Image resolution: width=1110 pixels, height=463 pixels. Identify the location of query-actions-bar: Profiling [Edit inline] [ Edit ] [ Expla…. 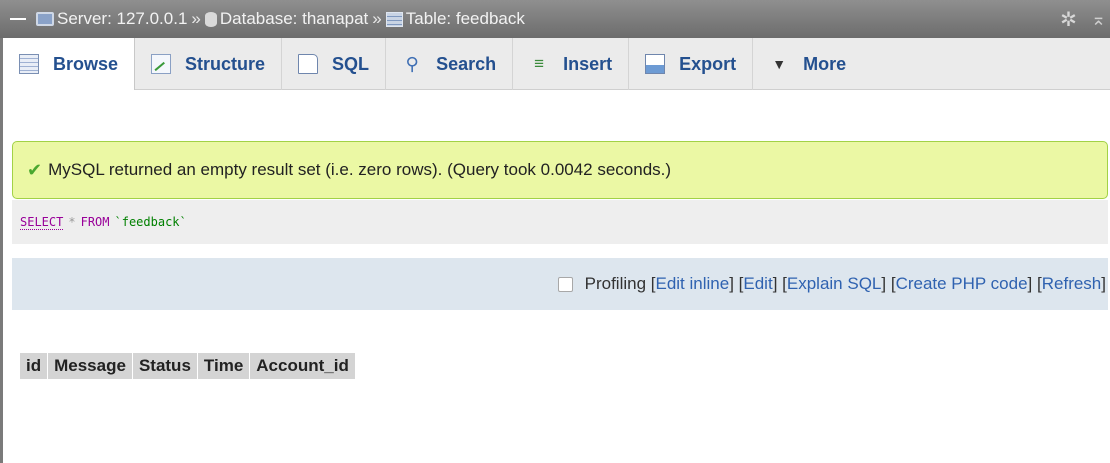
(560, 284).